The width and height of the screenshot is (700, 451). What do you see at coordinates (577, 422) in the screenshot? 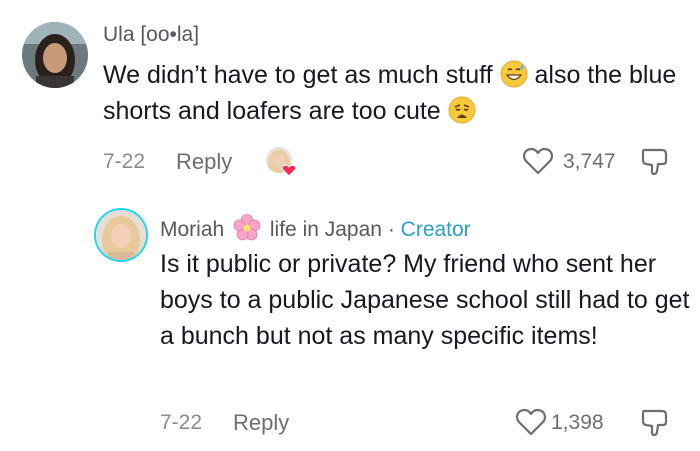
I see `like-count-2: 1,398` at bounding box center [577, 422].